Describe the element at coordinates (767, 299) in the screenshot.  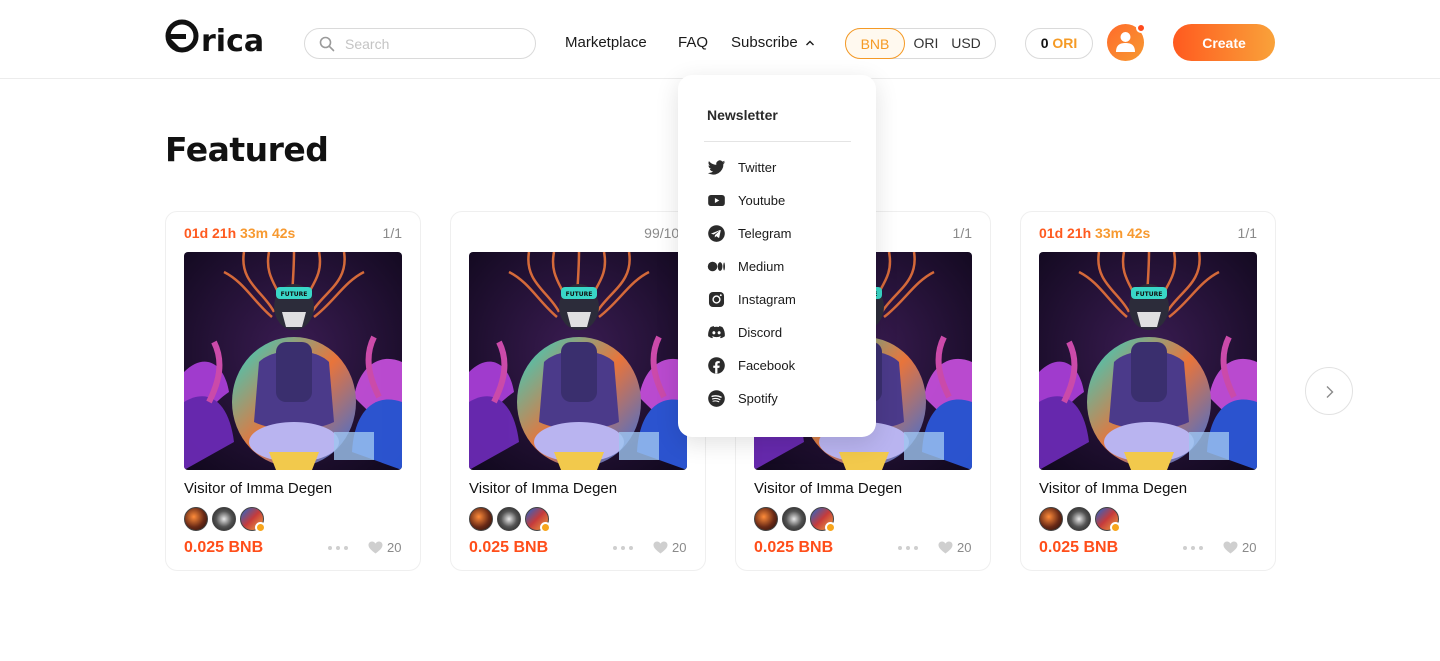
I see `social-label: Instagram` at that location.